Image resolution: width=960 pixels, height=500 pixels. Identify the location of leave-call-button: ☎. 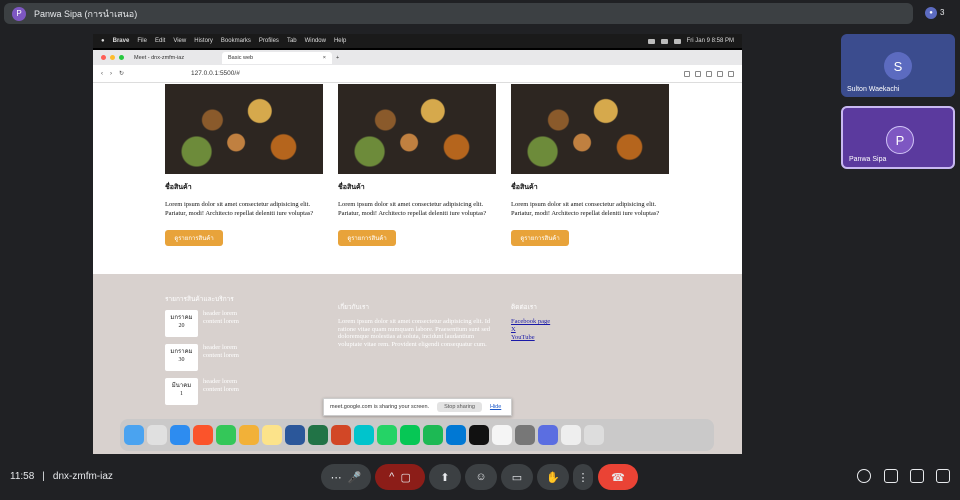
(618, 477).